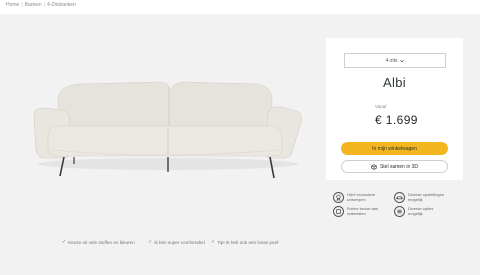 The height and width of the screenshot is (275, 480). Describe the element at coordinates (363, 210) in the screenshot. I see `feature-text: Ruime keuze aan materialen` at that location.